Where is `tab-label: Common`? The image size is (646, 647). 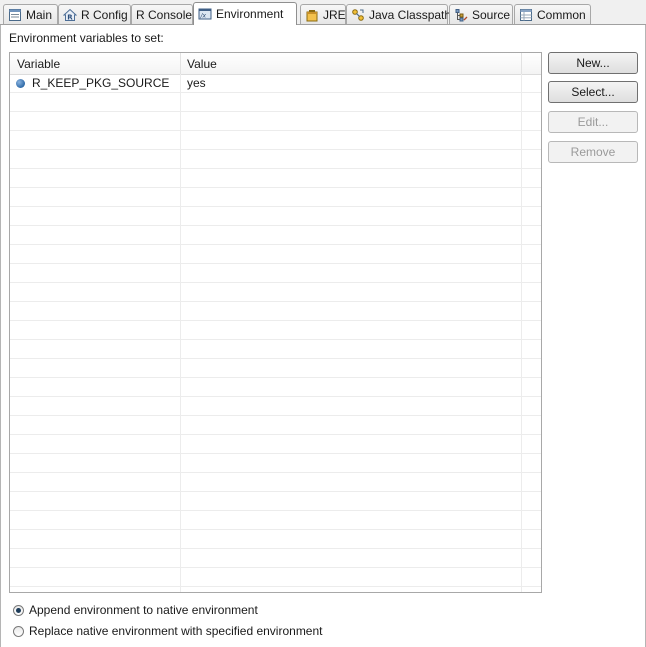
tab-label: Common is located at coordinates (561, 14).